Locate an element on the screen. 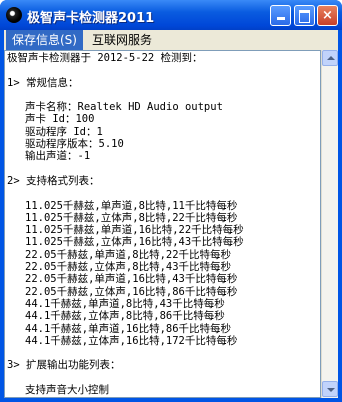 The height and width of the screenshot is (402, 342). section-formats-title: 2> 支持格式列表： is located at coordinates (53, 180).